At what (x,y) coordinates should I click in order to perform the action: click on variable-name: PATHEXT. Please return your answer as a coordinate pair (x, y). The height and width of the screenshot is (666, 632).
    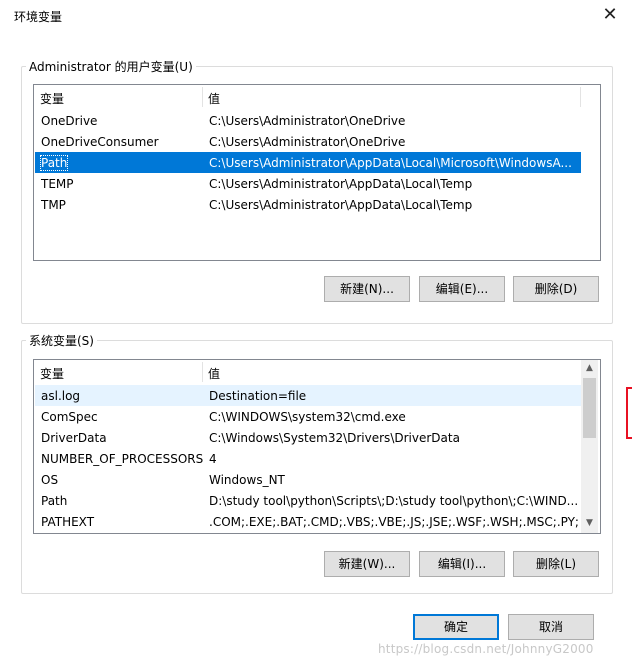
    Looking at the image, I should click on (68, 522).